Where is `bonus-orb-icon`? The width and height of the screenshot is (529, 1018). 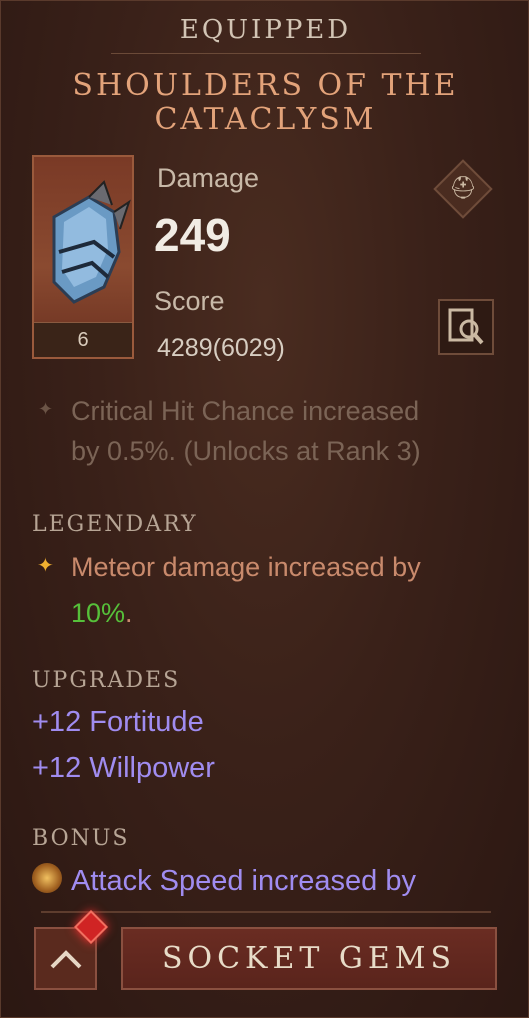 bonus-orb-icon is located at coordinates (47, 878).